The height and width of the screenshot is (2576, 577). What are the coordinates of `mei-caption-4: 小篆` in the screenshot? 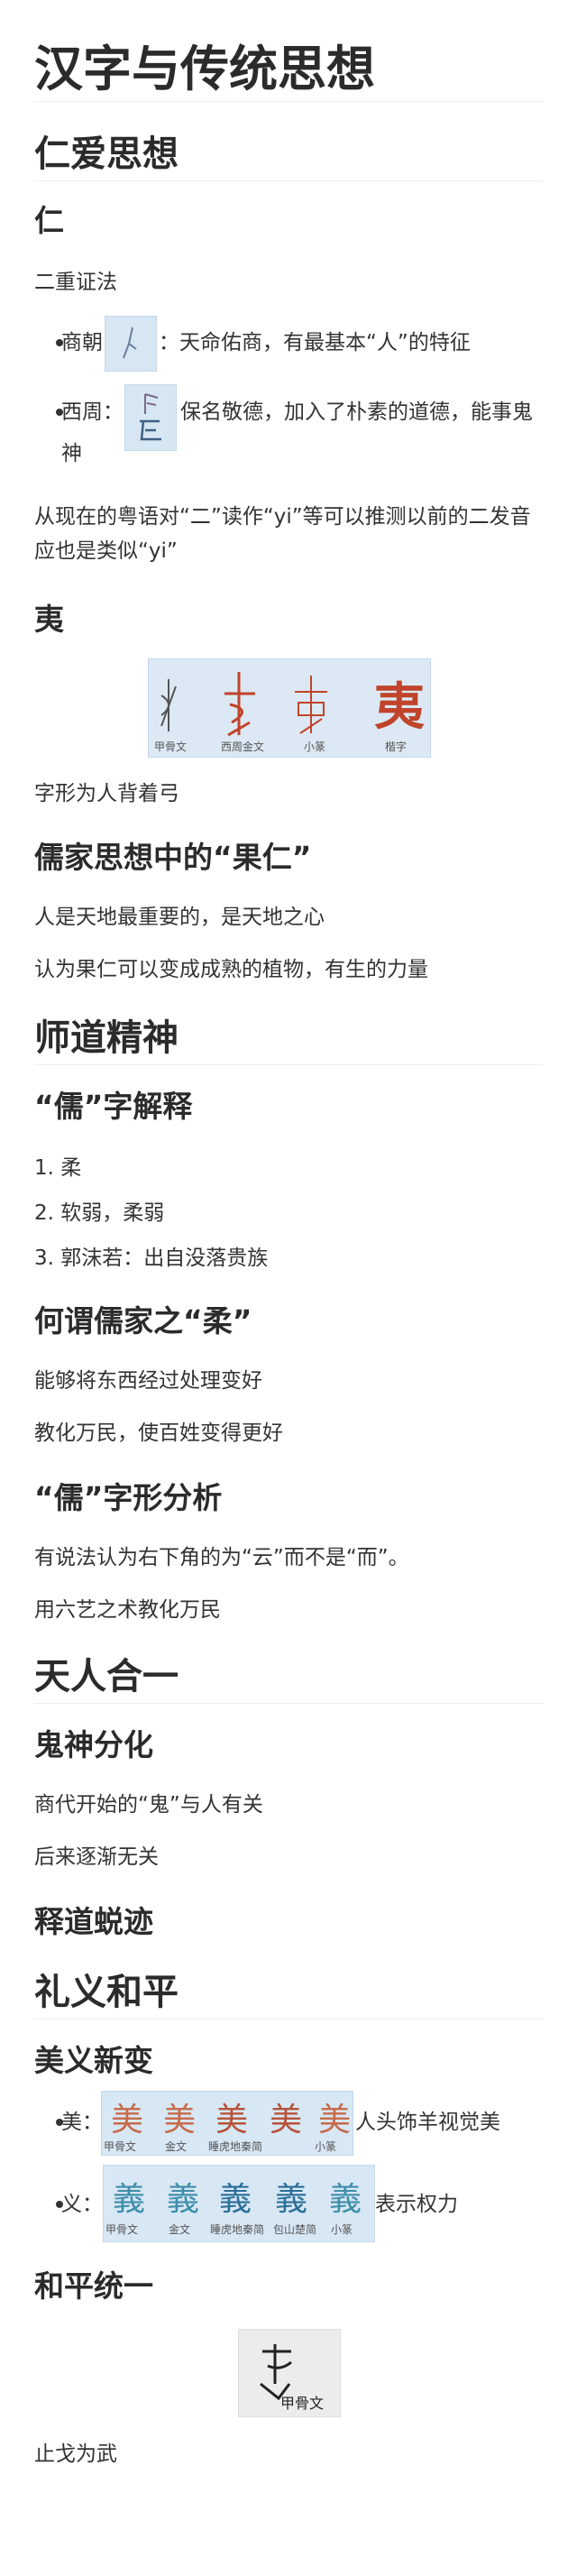 It's located at (326, 2146).